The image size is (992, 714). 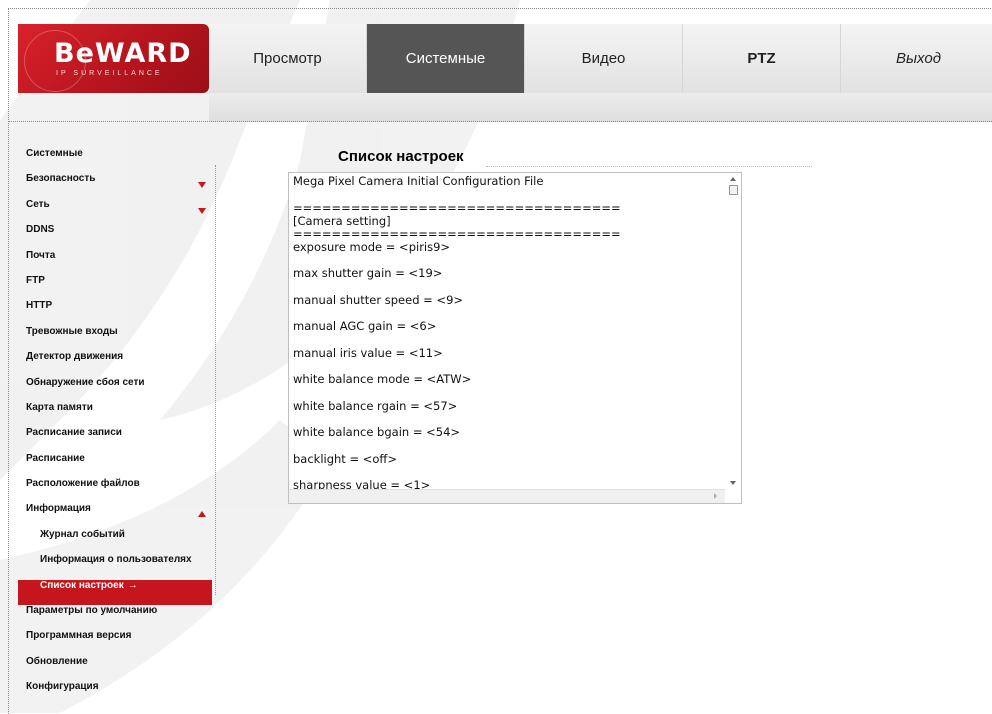 What do you see at coordinates (114, 515) in the screenshot?
I see `sidebar-item-information: Информация` at bounding box center [114, 515].